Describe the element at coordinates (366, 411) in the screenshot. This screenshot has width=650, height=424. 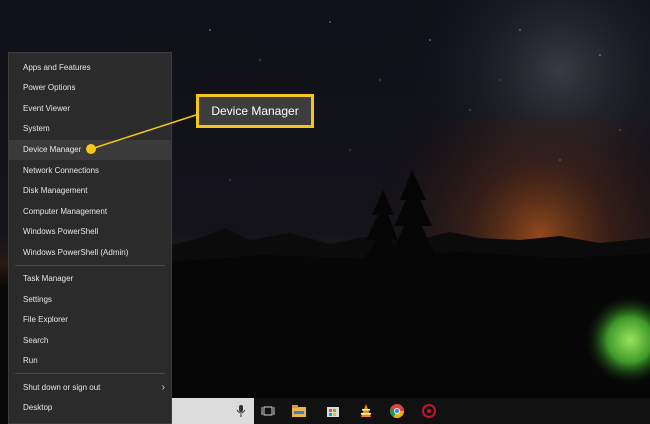
I see `vlc-icon` at that location.